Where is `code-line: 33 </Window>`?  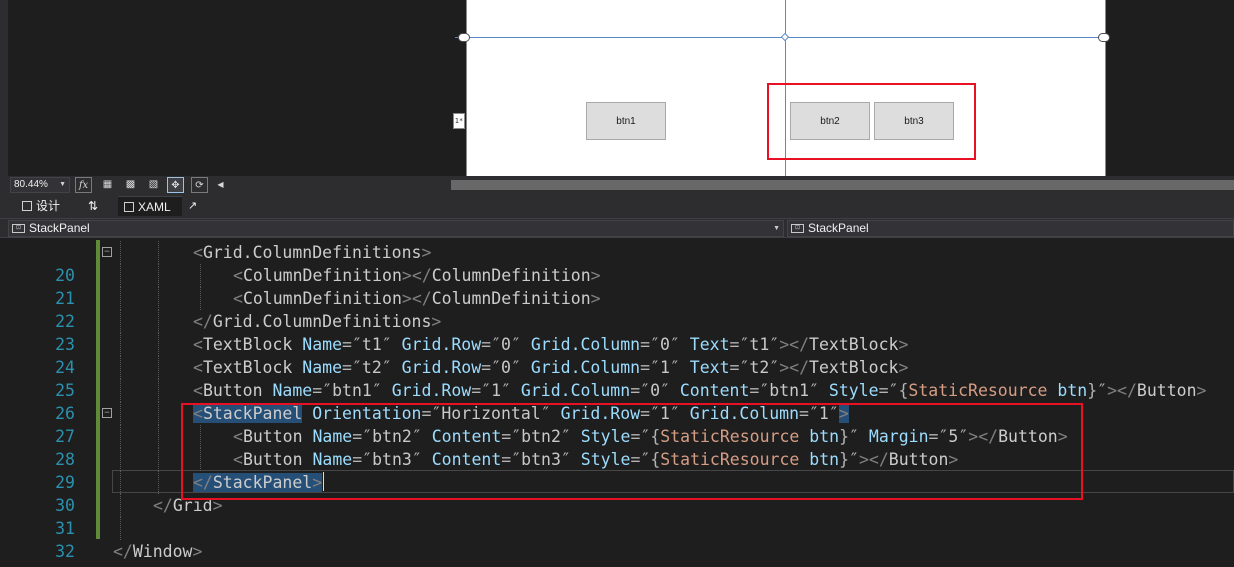 code-line: 33 </Window> is located at coordinates (617, 553).